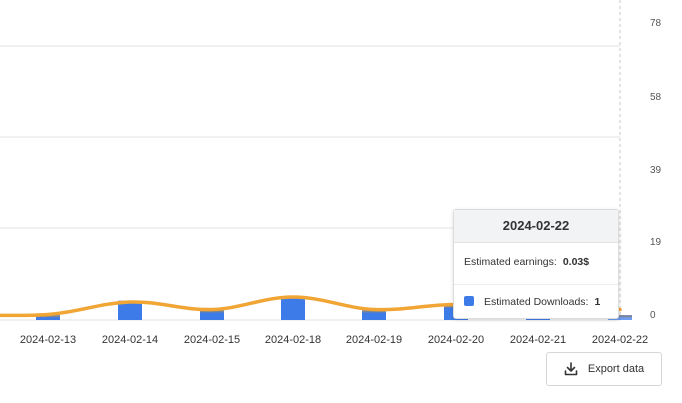 The height and width of the screenshot is (403, 682). What do you see at coordinates (597, 302) in the screenshot?
I see `tooltip-downloads-value: 1` at bounding box center [597, 302].